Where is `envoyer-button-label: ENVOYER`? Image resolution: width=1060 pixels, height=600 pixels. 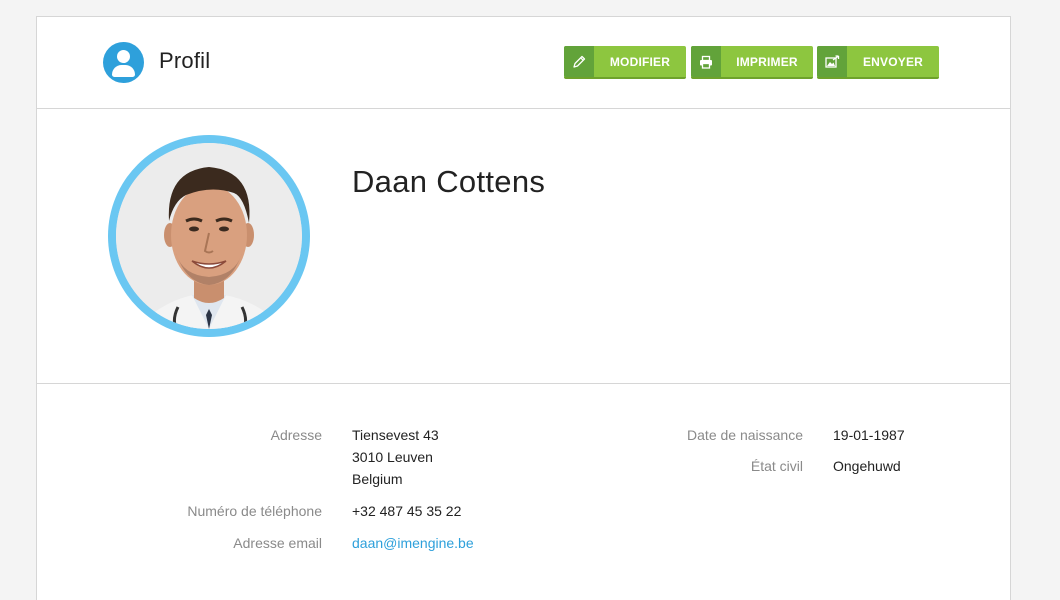 envoyer-button-label: ENVOYER is located at coordinates (893, 61).